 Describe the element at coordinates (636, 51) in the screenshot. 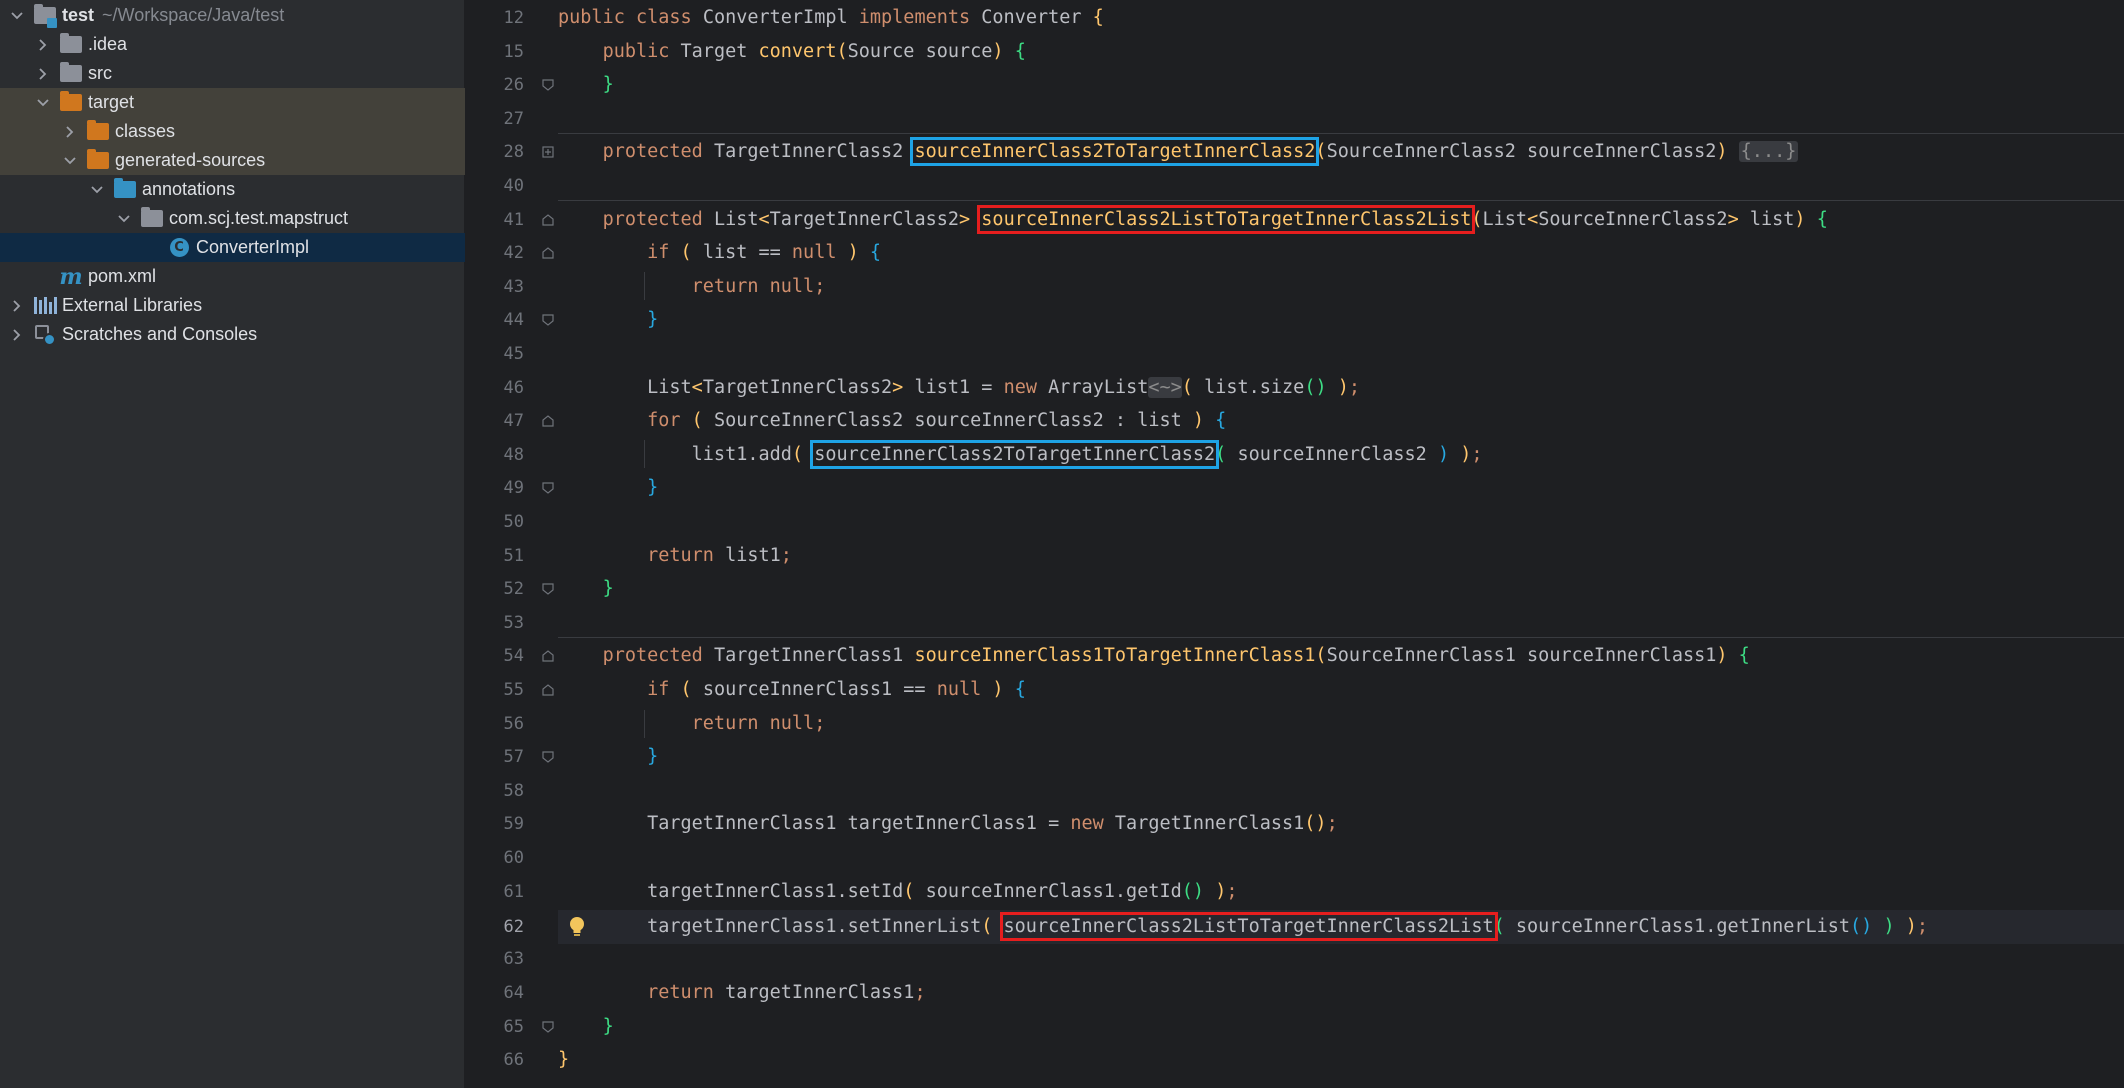

I see `code-token: public` at that location.